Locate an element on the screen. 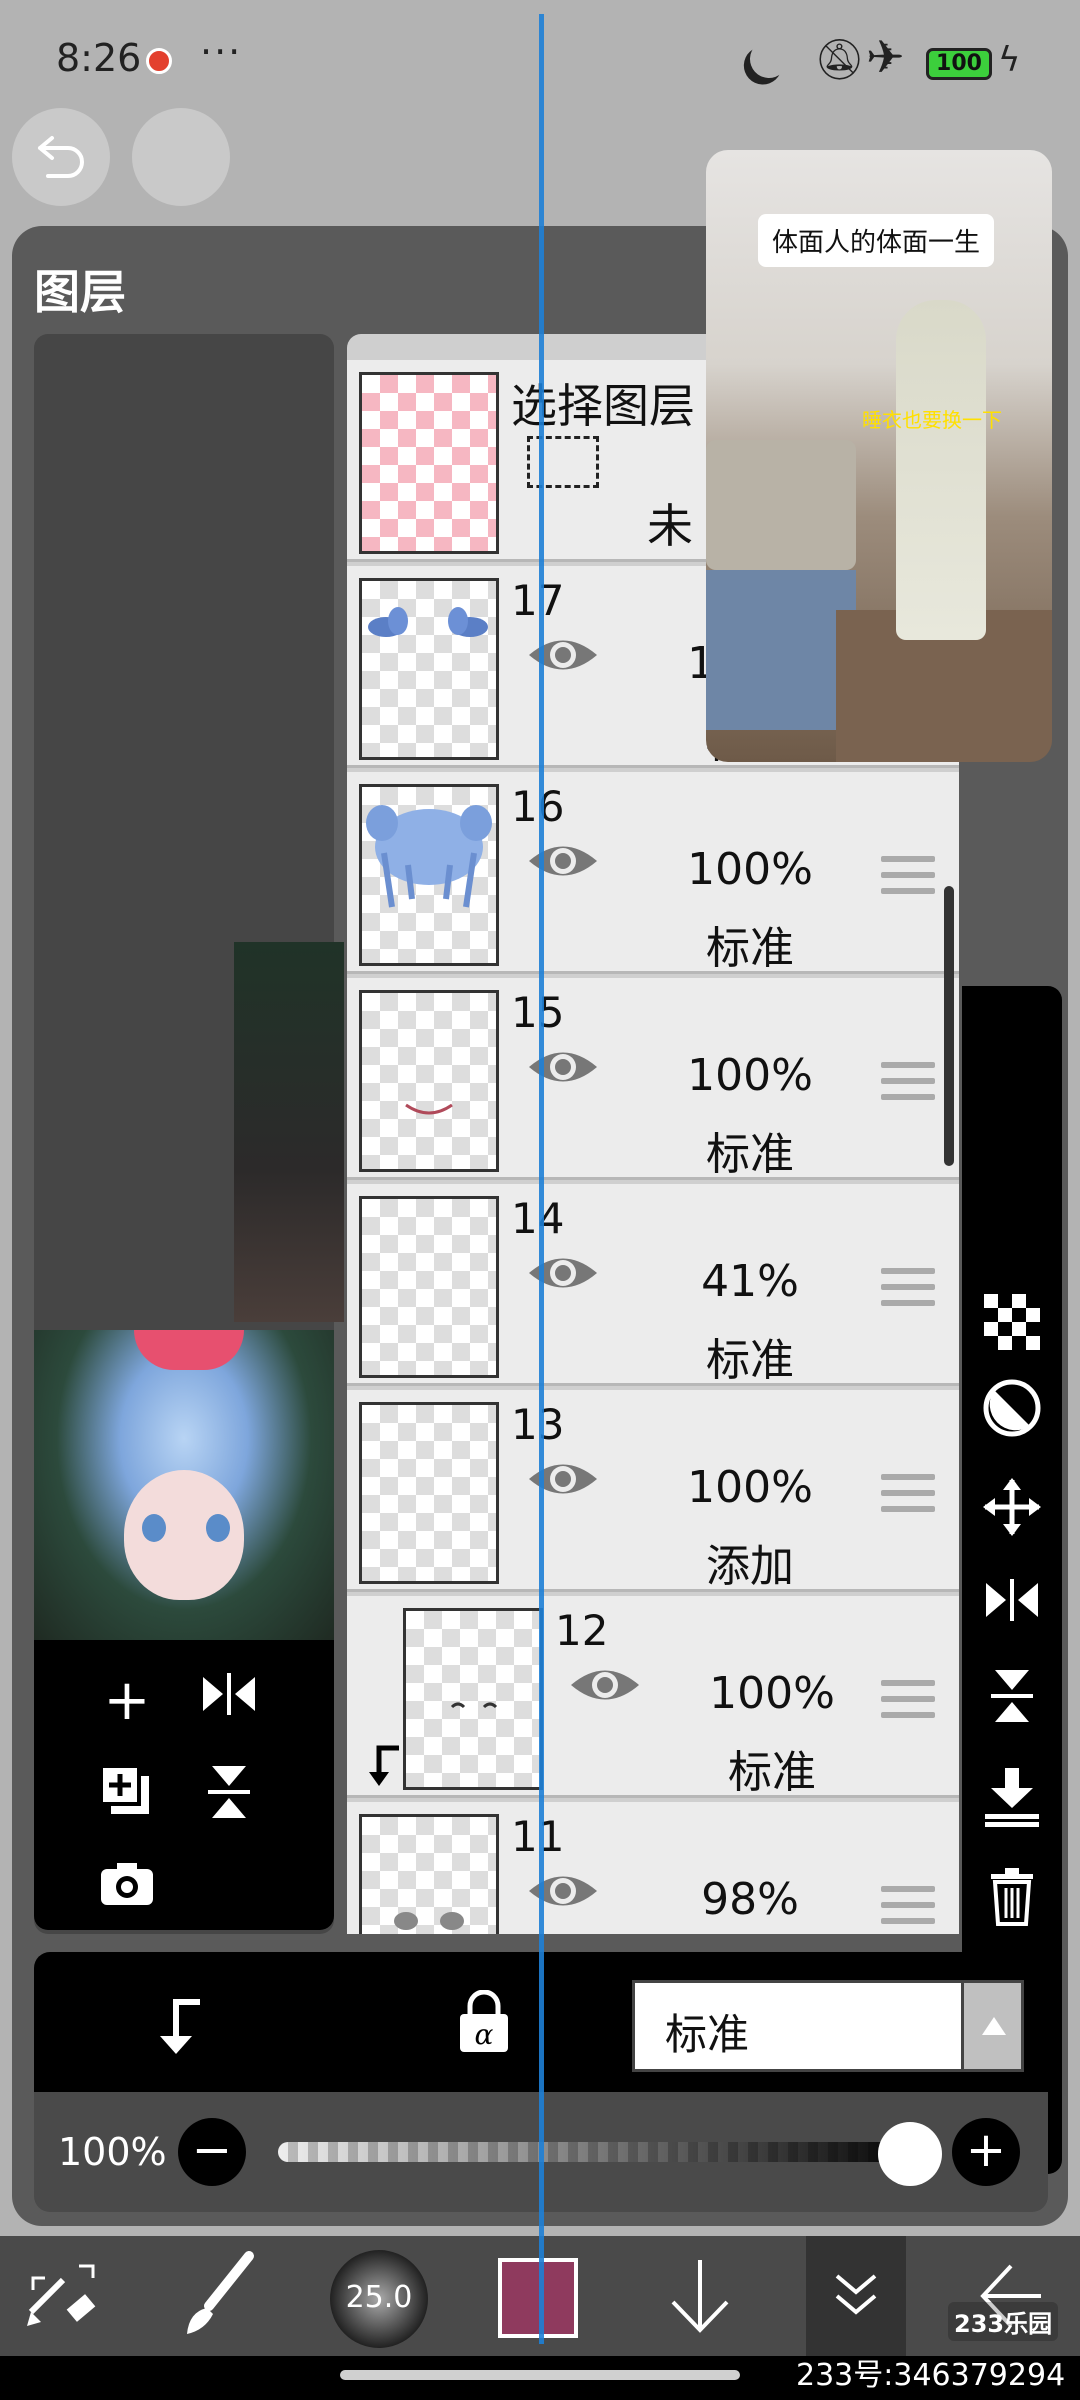 Image resolution: width=1080 pixels, height=2400 pixels. battery-icon: 100 is located at coordinates (959, 64).